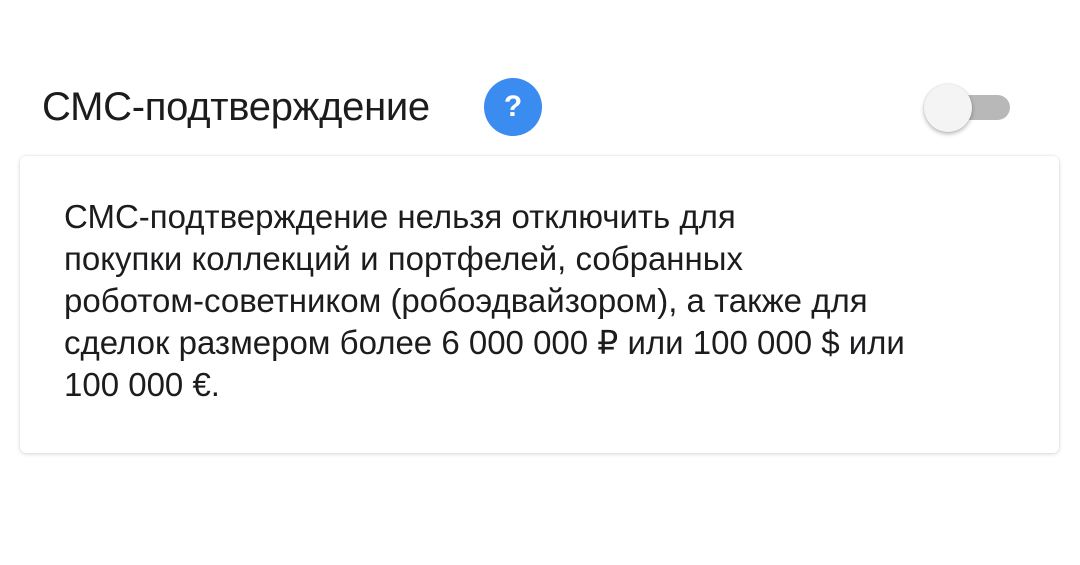 Image resolution: width=1080 pixels, height=565 pixels. What do you see at coordinates (236, 107) in the screenshot?
I see `setting-title: СМС-подтверждение` at bounding box center [236, 107].